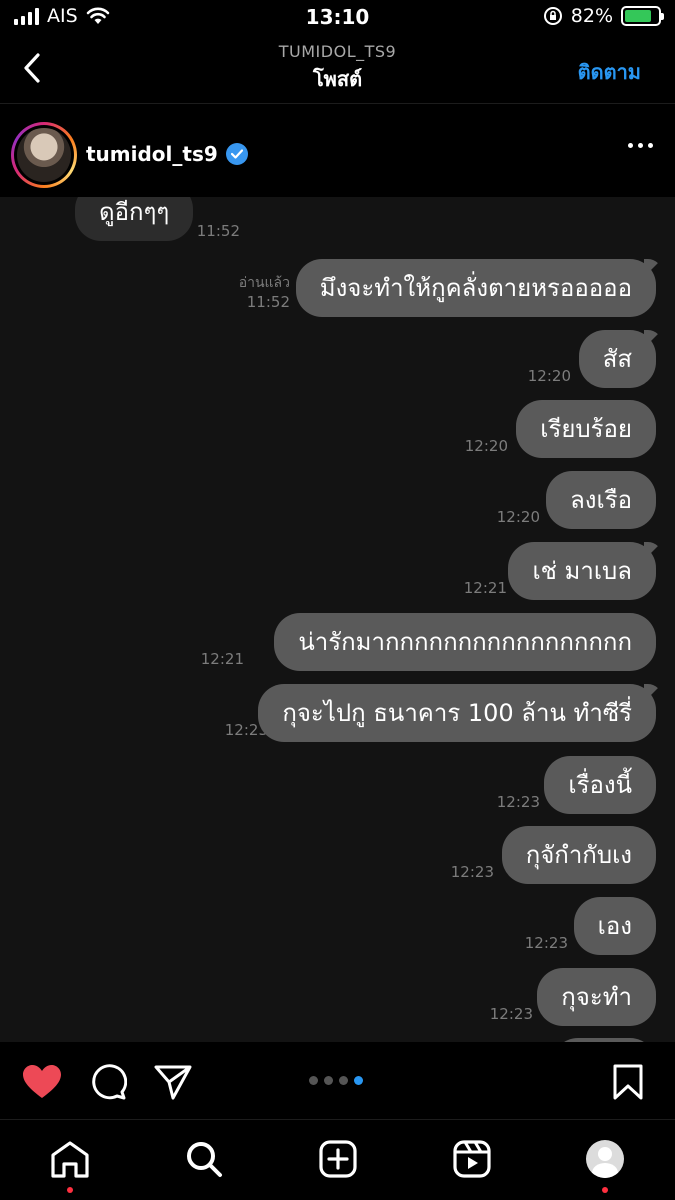 This screenshot has height=1200, width=675. Describe the element at coordinates (640, 145) in the screenshot. I see `more-options-icon` at that location.